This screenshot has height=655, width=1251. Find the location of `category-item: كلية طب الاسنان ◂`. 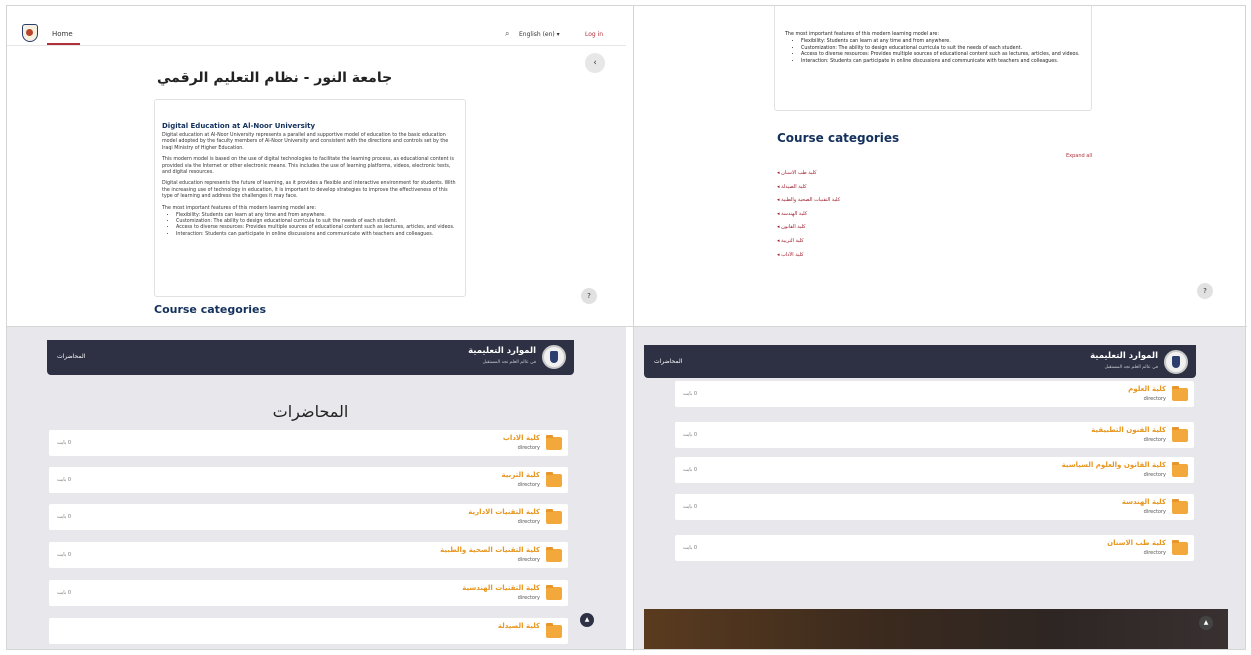

category-item: كلية طب الاسنان ◂ is located at coordinates (808, 174).